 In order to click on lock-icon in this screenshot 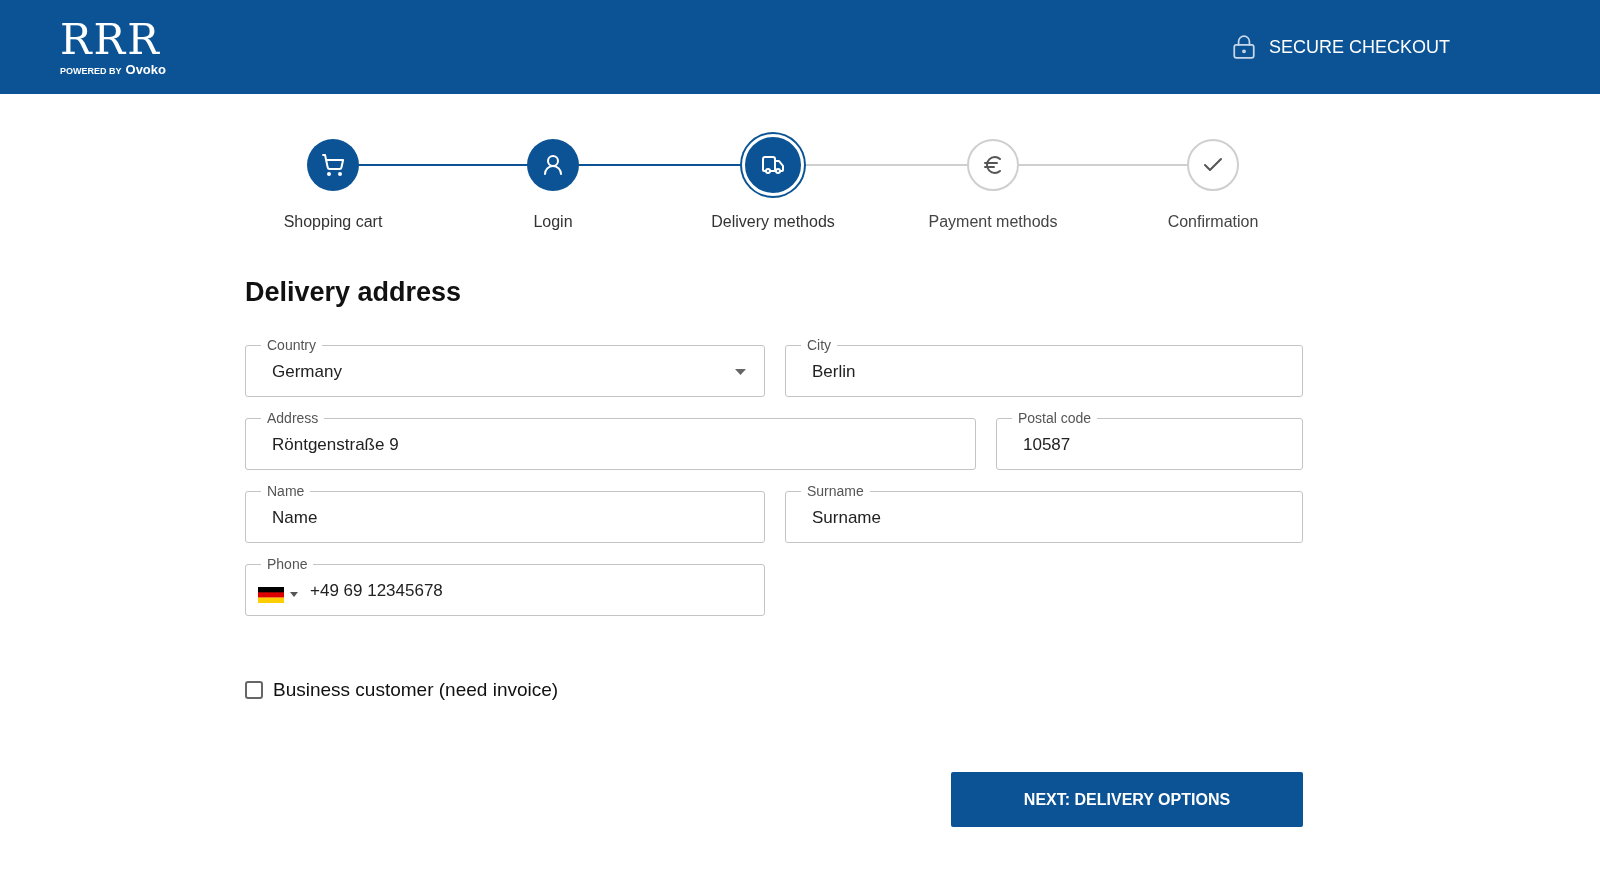, I will do `click(1243, 47)`.